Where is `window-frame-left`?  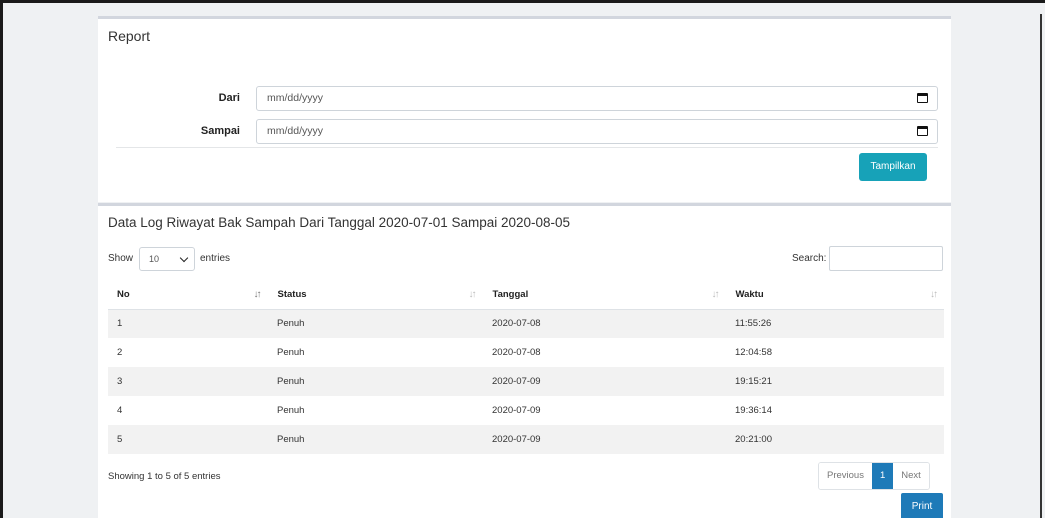
window-frame-left is located at coordinates (1, 259).